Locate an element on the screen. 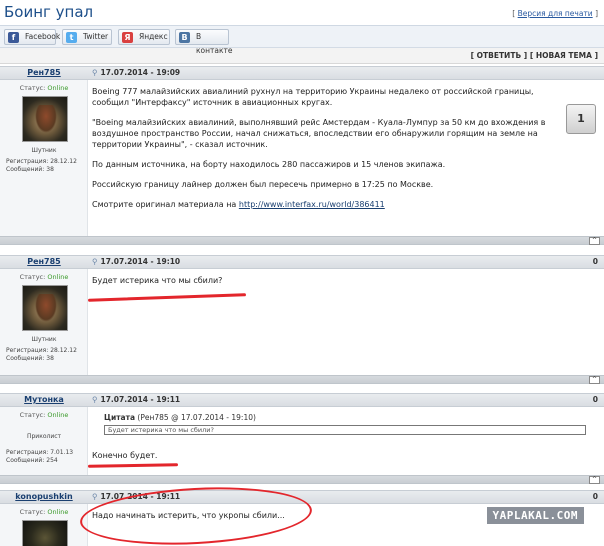 The image size is (604, 546). vkontakte-icon: В is located at coordinates (184, 37).